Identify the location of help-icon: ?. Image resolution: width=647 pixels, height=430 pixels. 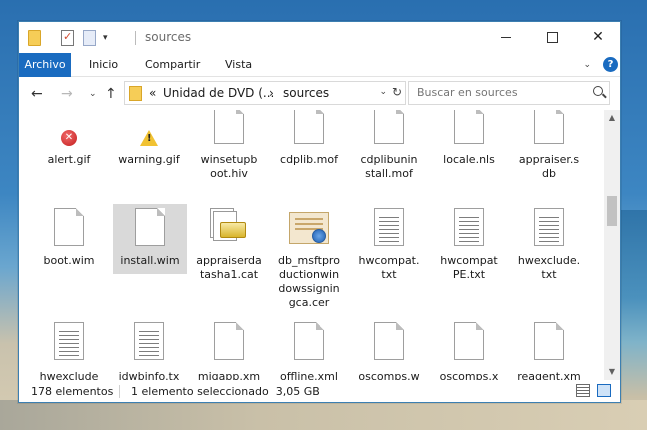
(610, 64).